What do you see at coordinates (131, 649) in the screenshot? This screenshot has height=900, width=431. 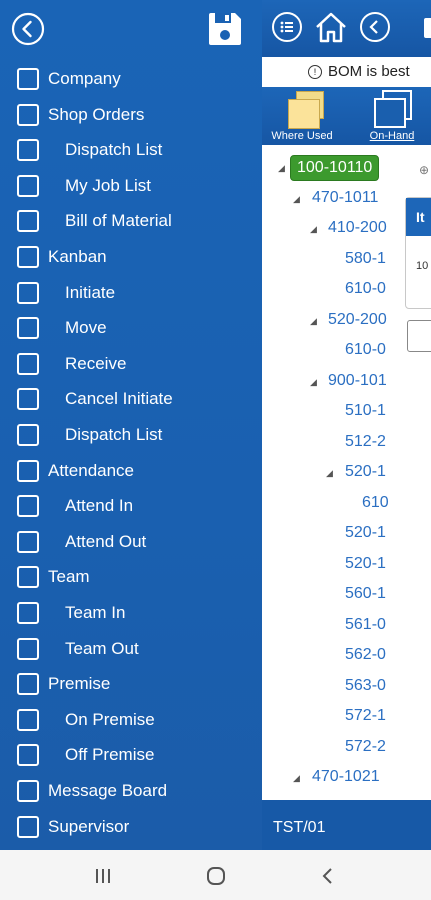 I see `menu-item: Team Out` at bounding box center [131, 649].